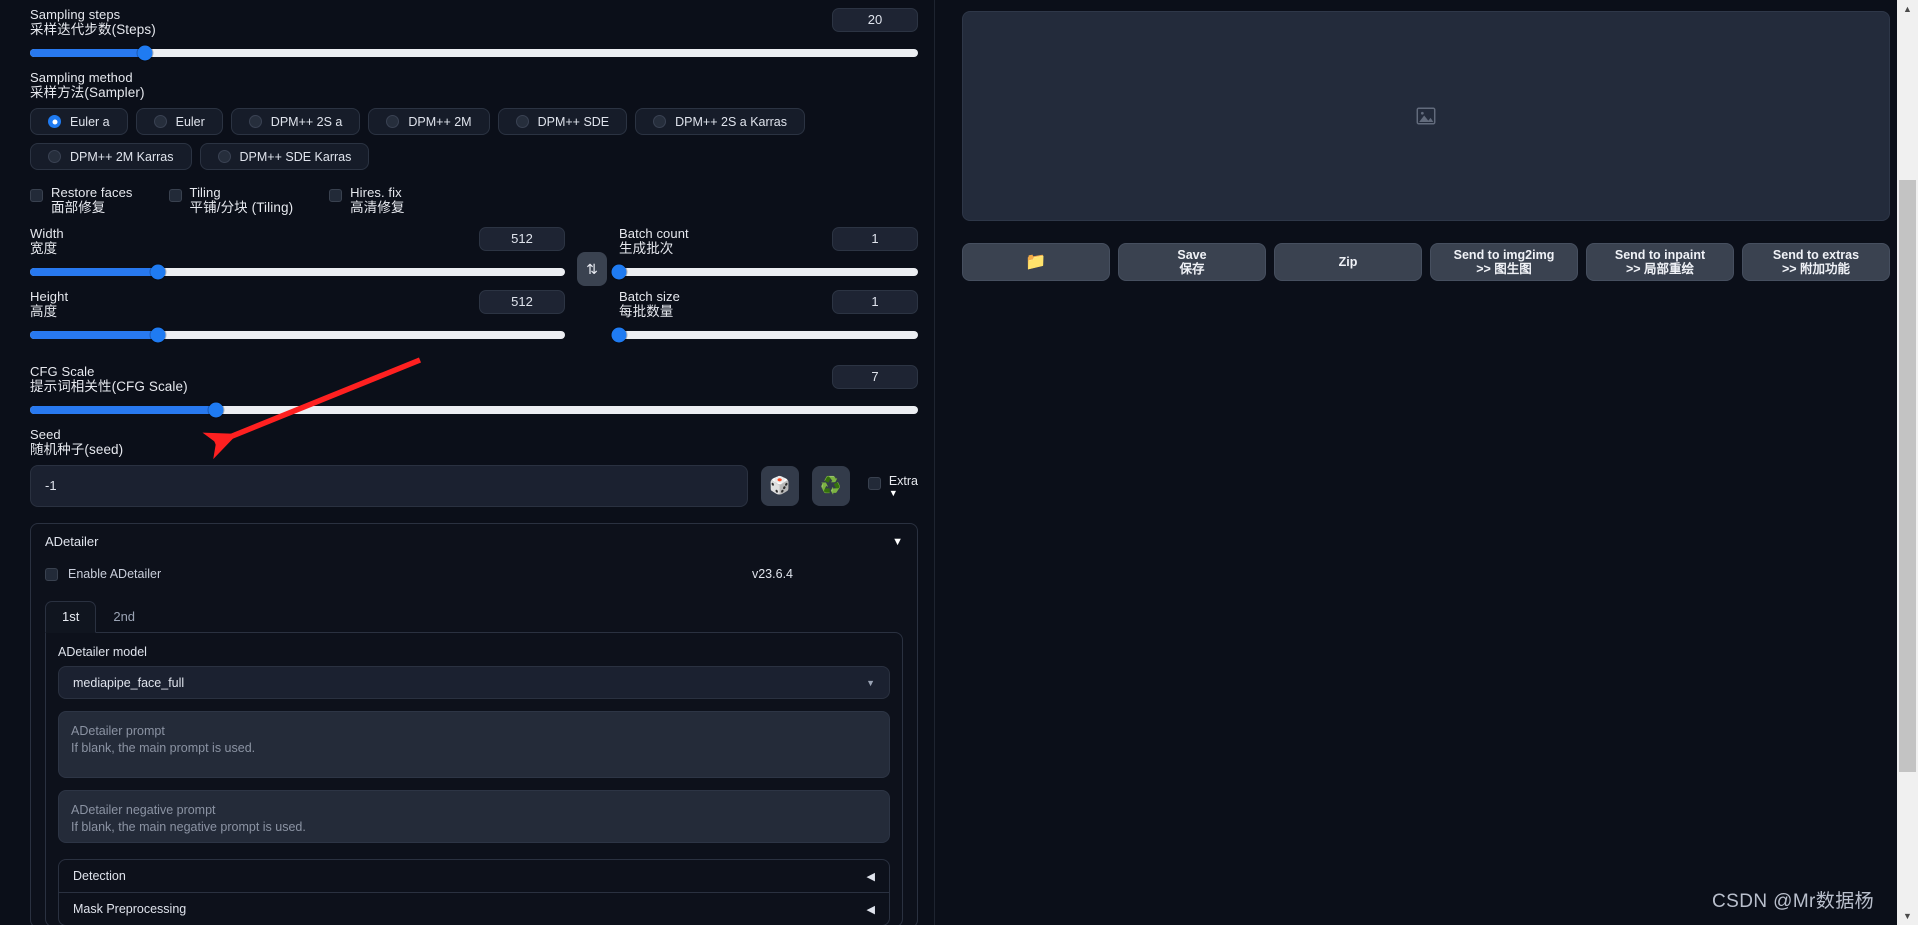 Image resolution: width=1918 pixels, height=925 pixels. What do you see at coordinates (946, 462) in the screenshot?
I see `panel-divider` at bounding box center [946, 462].